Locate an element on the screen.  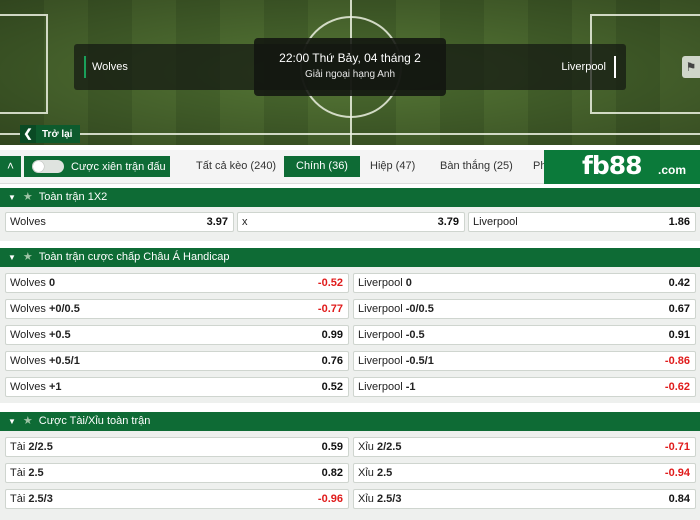
odds-cell-away: Liverpool 1.86 is located at coordinates (582, 222).